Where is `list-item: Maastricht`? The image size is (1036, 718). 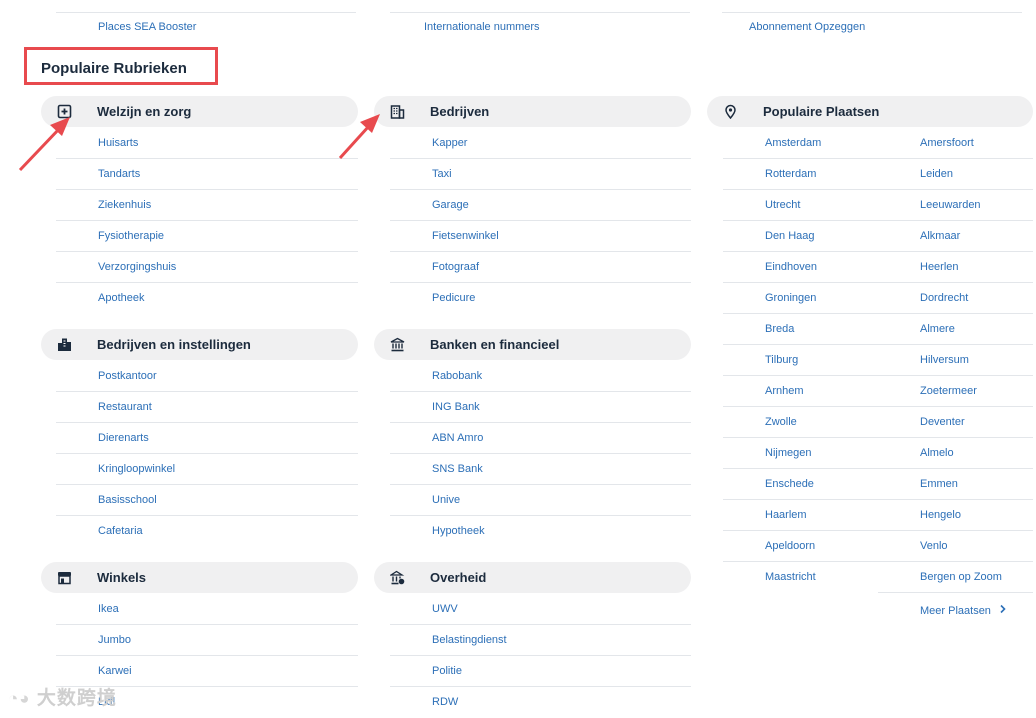
list-item: Maastricht is located at coordinates (800, 577).